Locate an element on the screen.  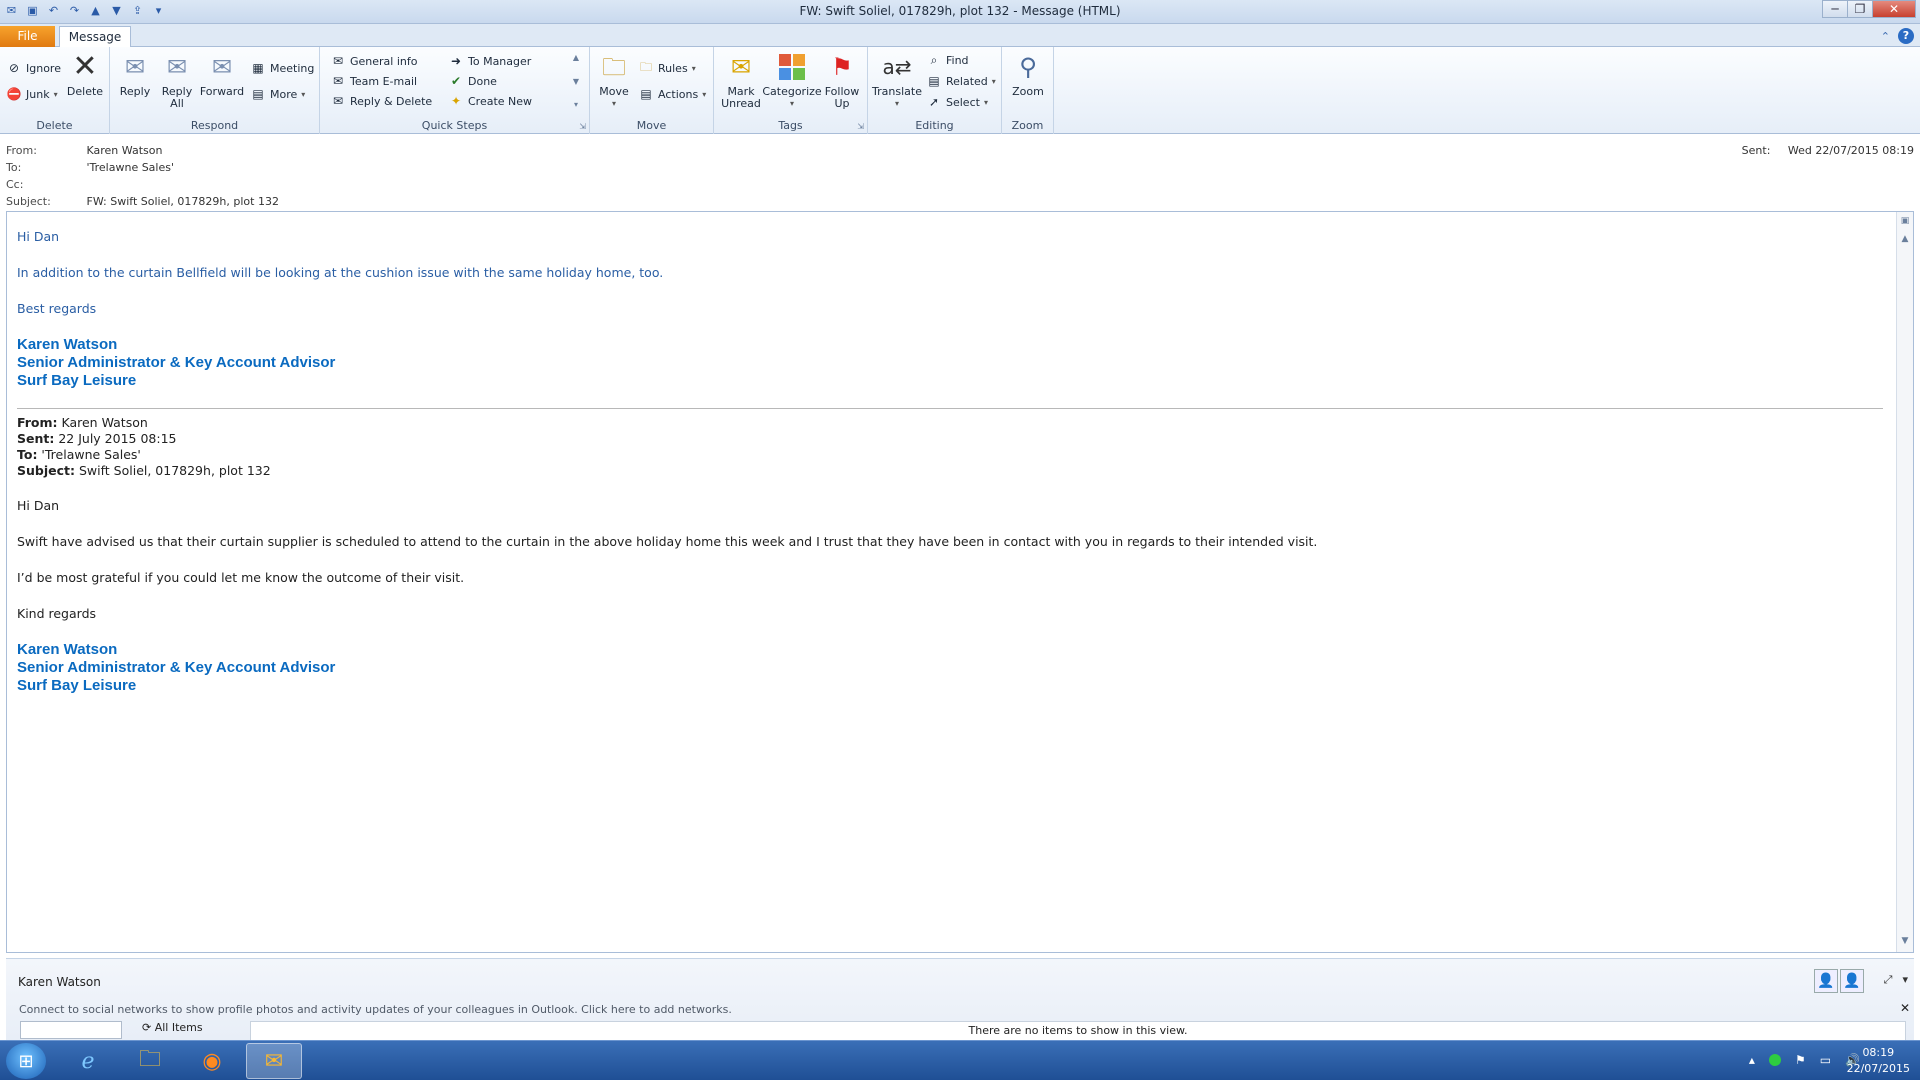
help-icon: ? is located at coordinates (1906, 36).